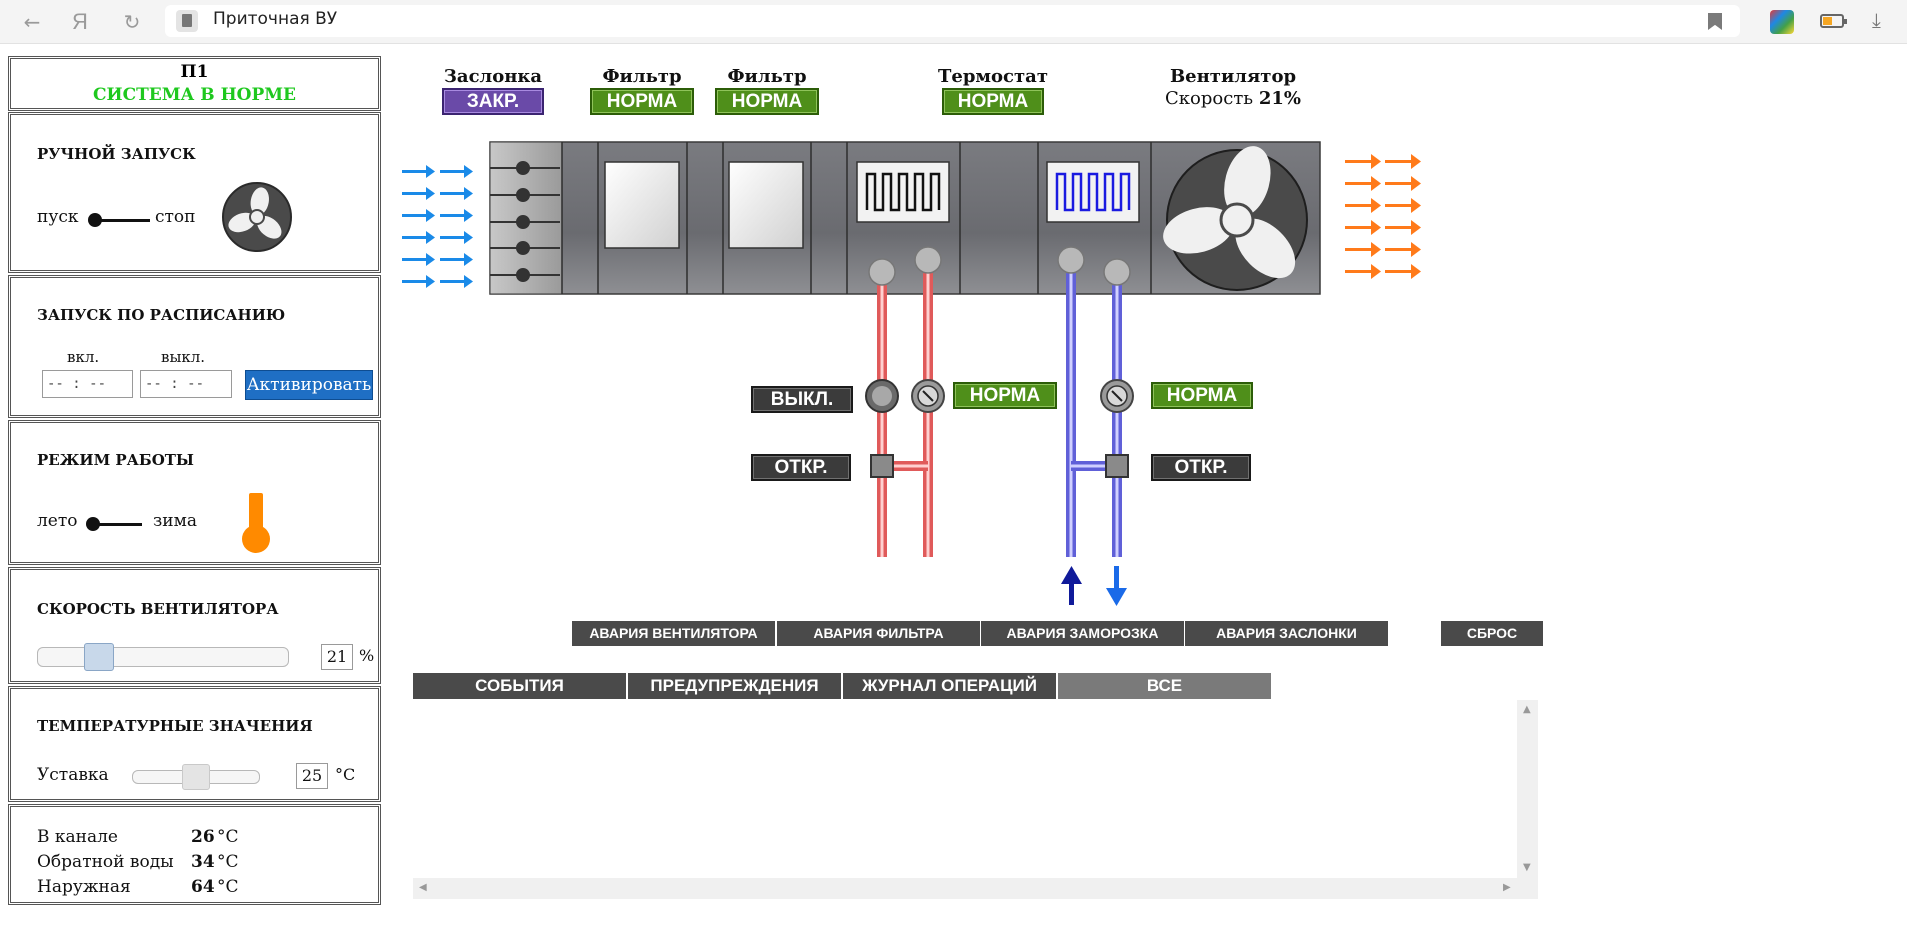 The height and width of the screenshot is (935, 1907). What do you see at coordinates (337, 657) in the screenshot?
I see `fan-speed-input: 21` at bounding box center [337, 657].